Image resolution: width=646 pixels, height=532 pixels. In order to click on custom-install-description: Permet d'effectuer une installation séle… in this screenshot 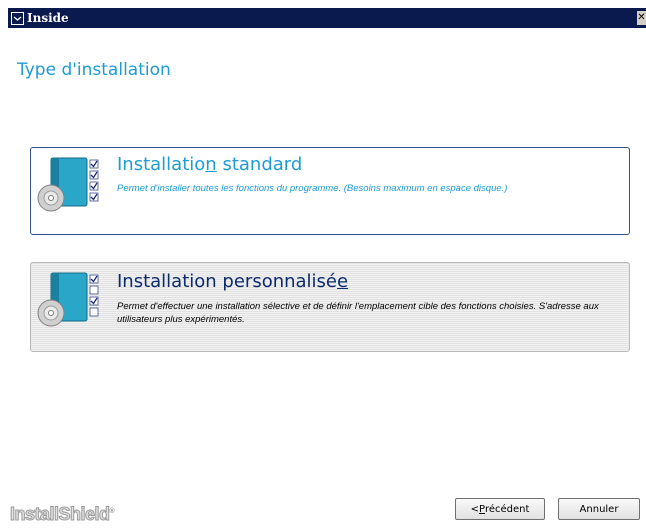, I will do `click(358, 313)`.